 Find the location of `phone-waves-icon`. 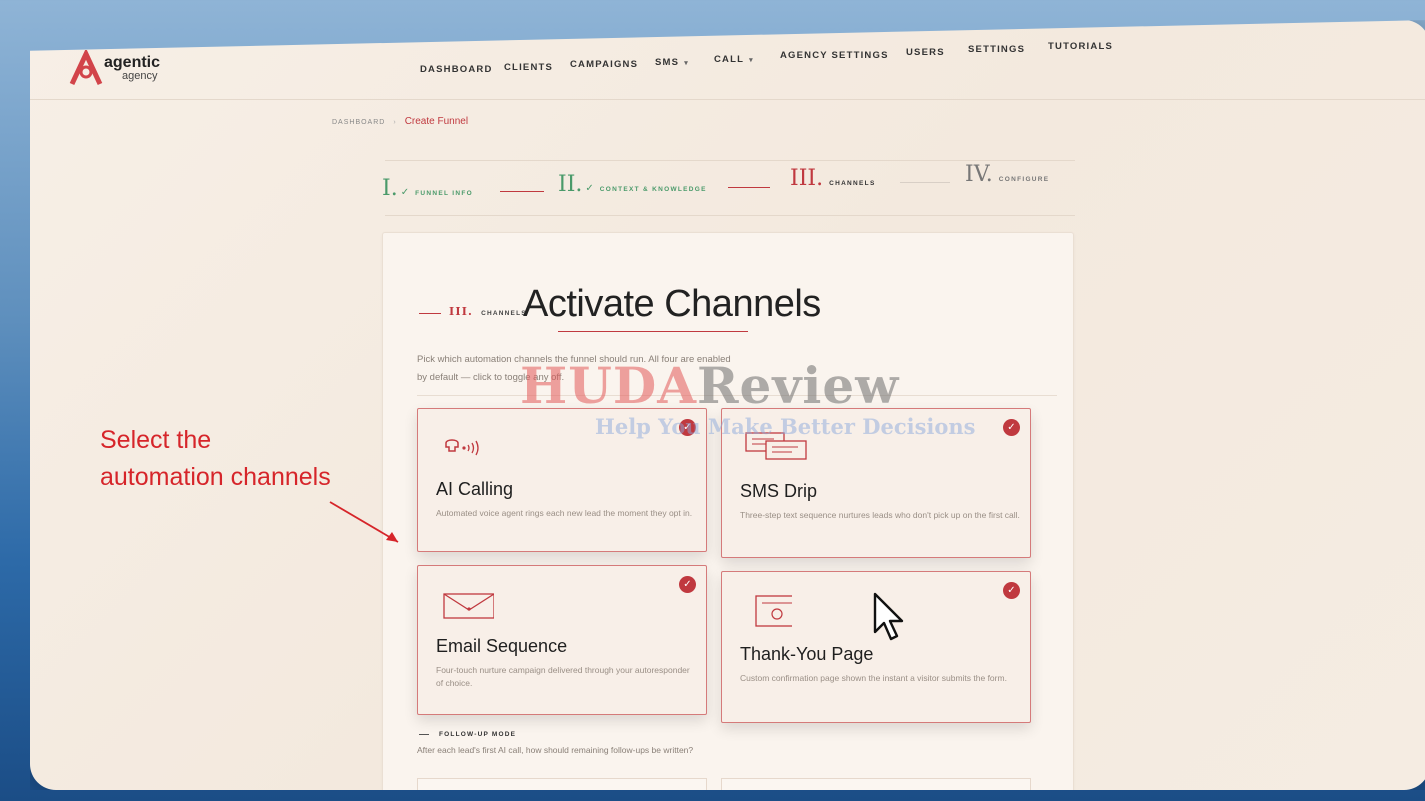

phone-waves-icon is located at coordinates (462, 447).